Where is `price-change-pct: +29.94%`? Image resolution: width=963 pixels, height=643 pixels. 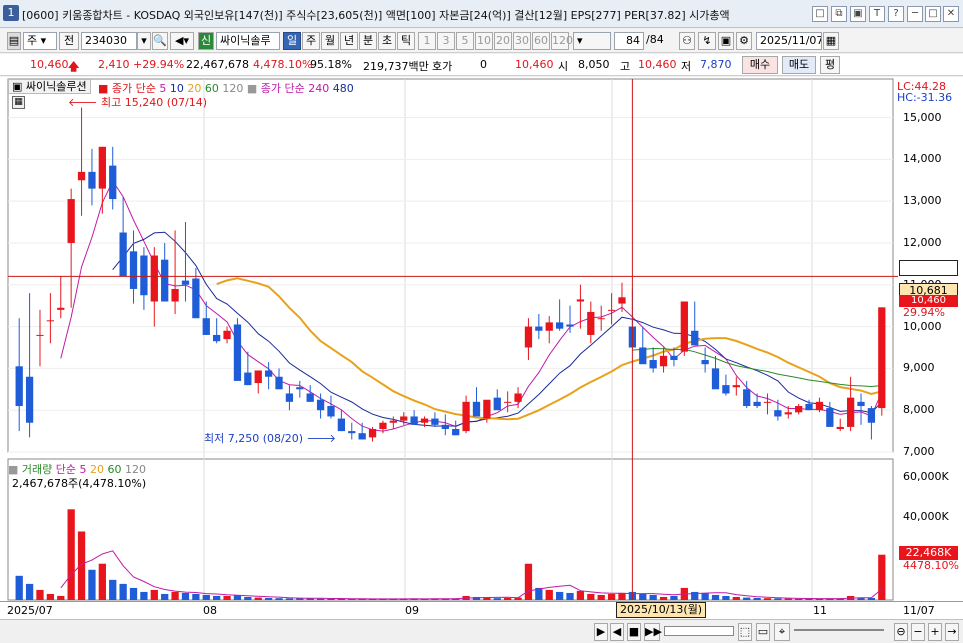
price-change-pct: +29.94% is located at coordinates (159, 64).